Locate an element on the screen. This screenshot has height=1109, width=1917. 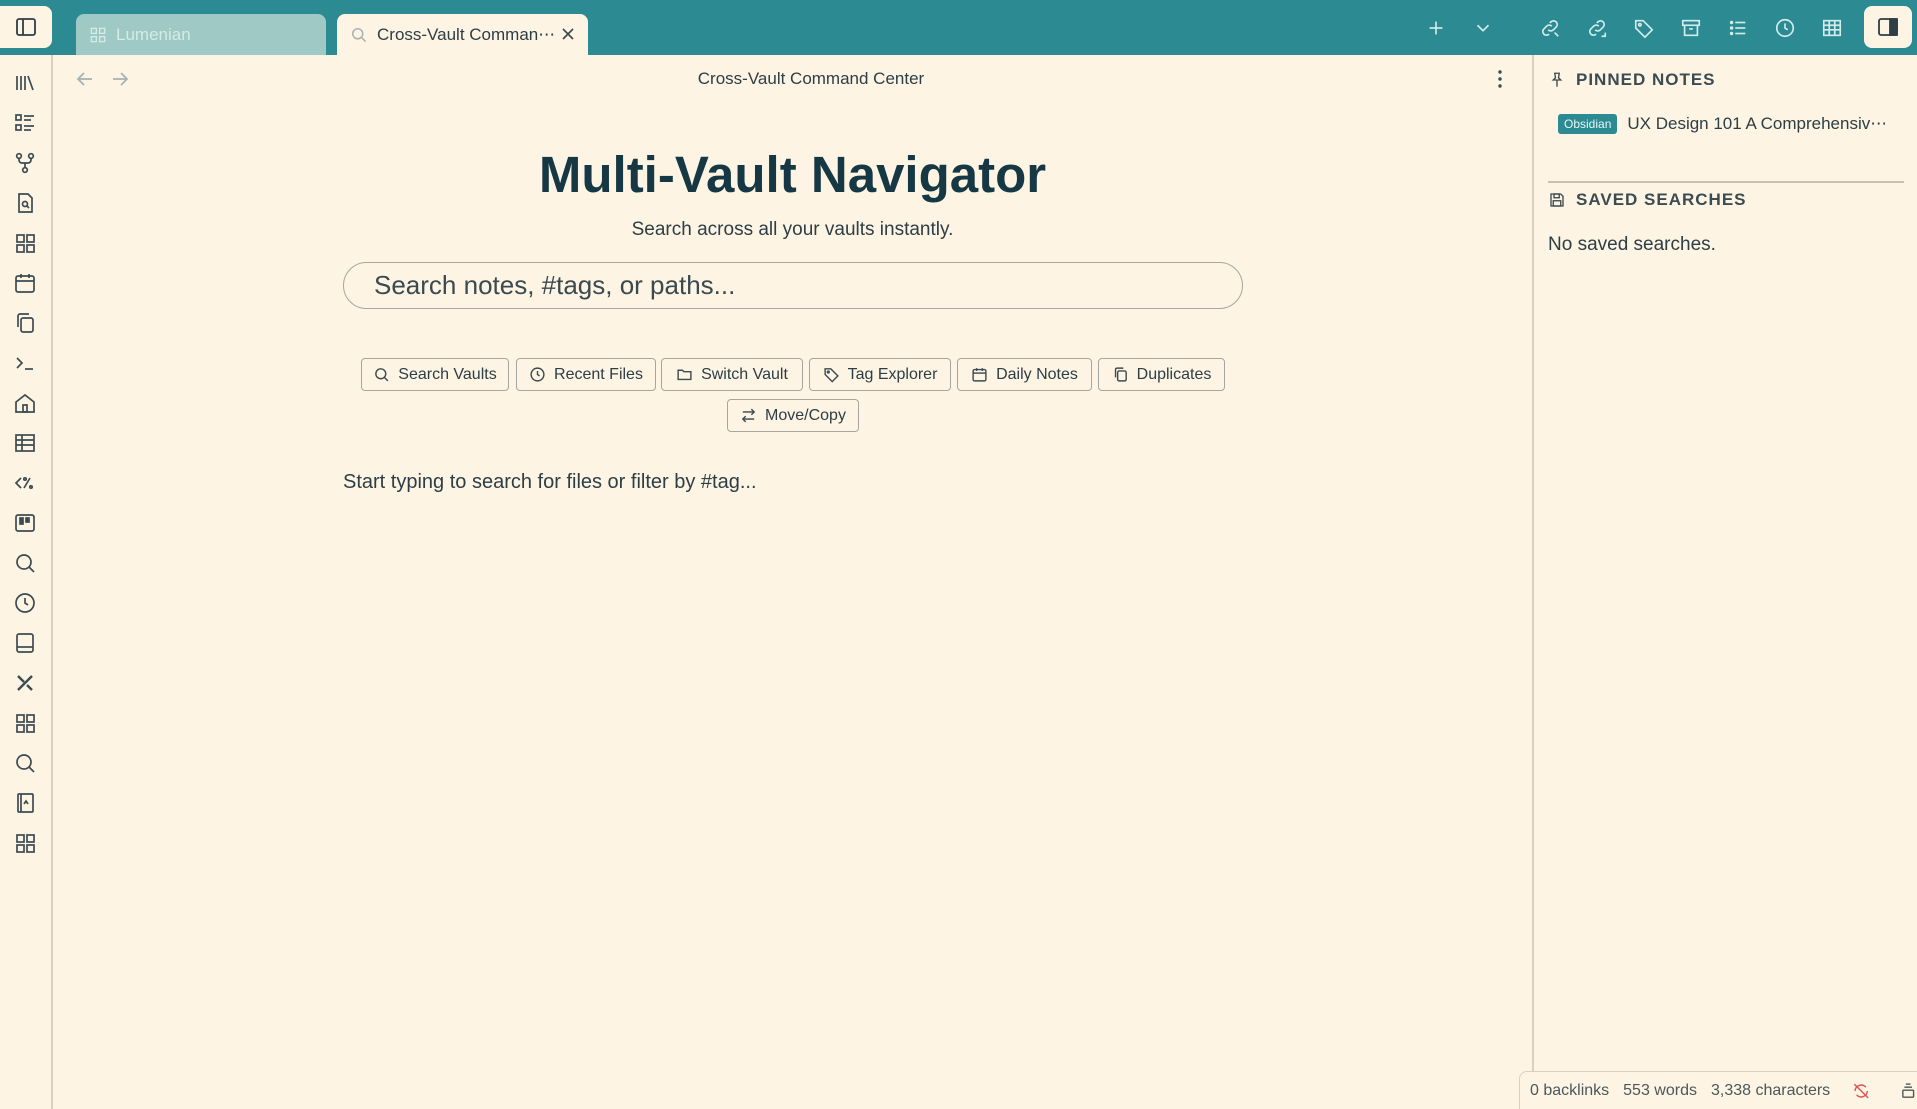
tags-button is located at coordinates (1643, 27).